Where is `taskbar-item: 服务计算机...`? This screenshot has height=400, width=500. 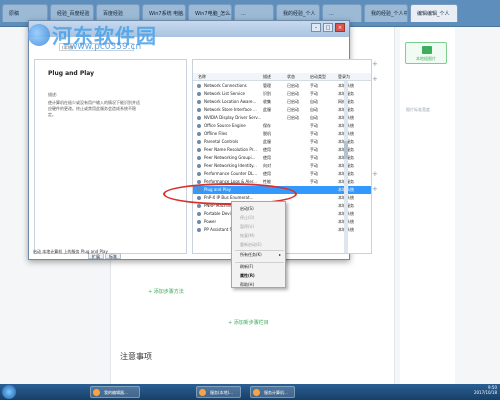
taskbar-item: 服务计算机... is located at coordinates (272, 392).